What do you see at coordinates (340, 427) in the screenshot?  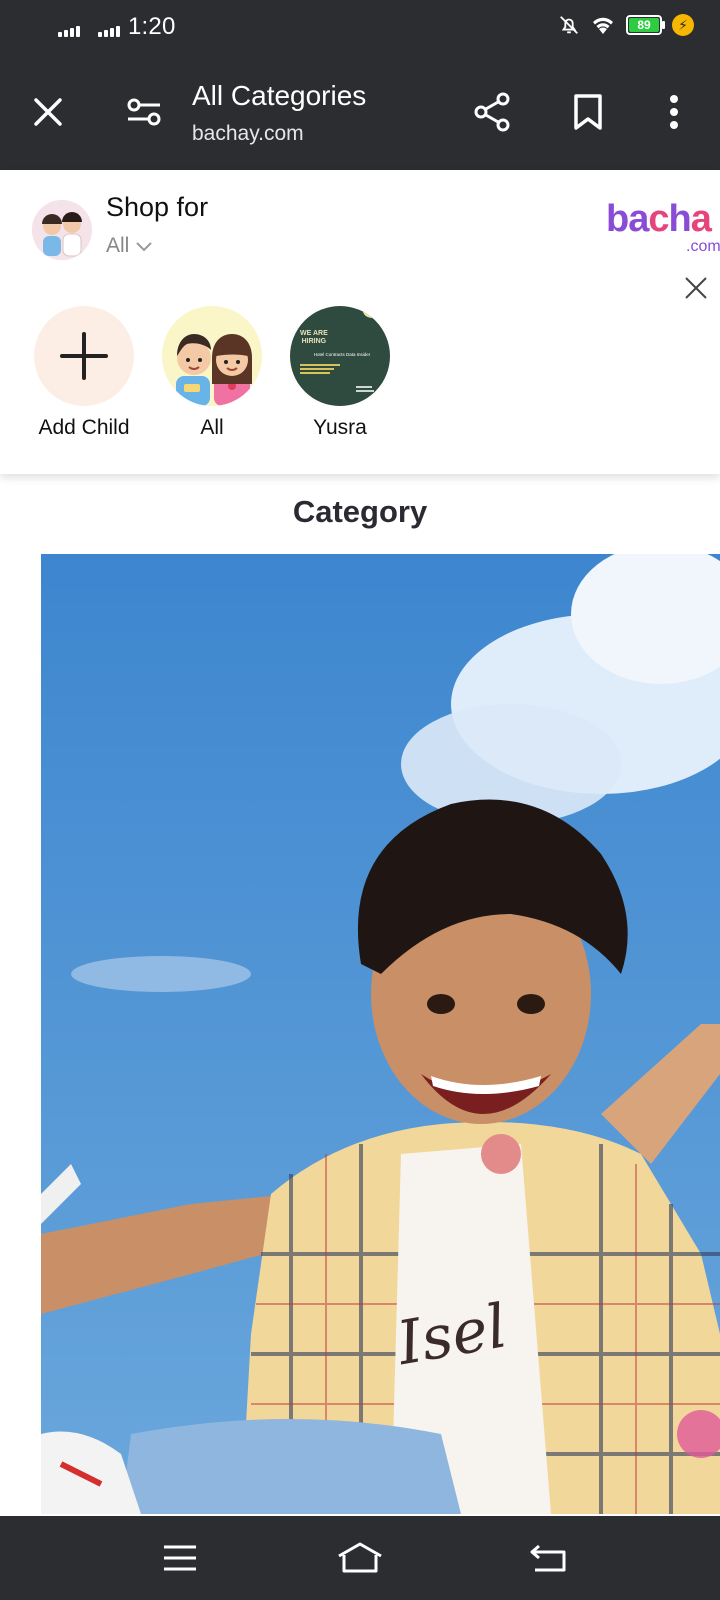 I see `child-label: Yusra` at bounding box center [340, 427].